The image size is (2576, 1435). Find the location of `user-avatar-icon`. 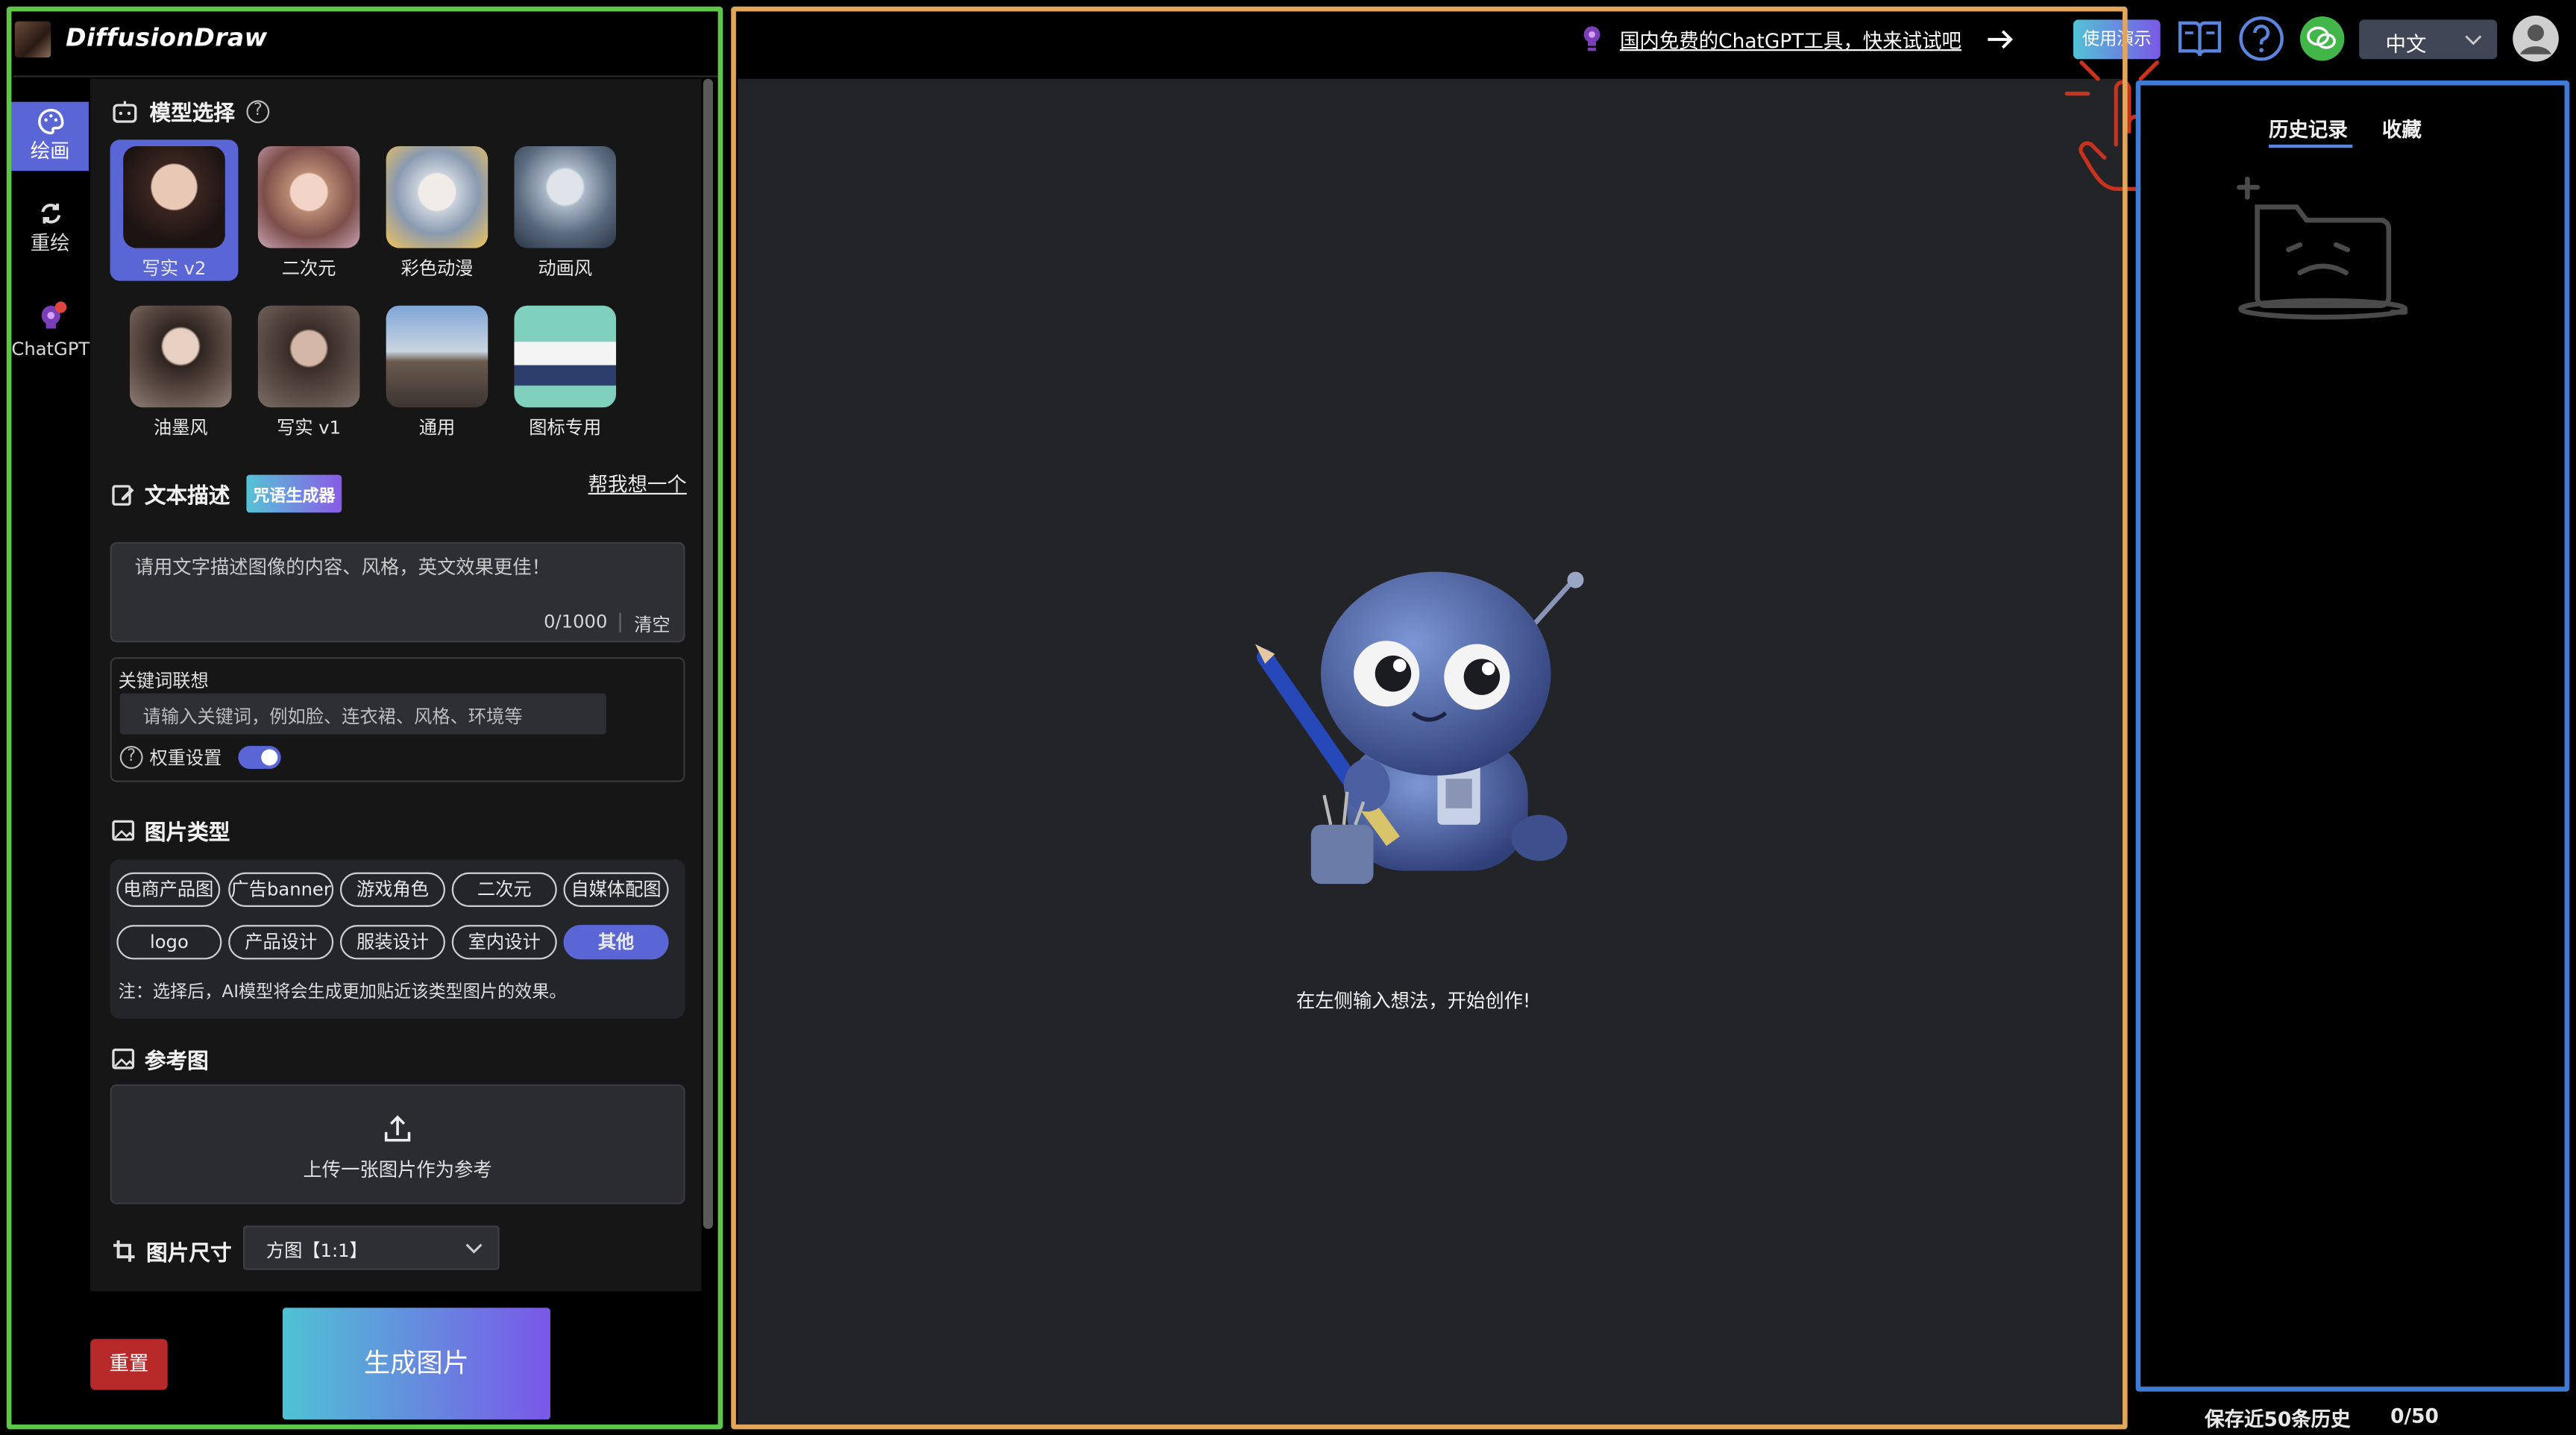

user-avatar-icon is located at coordinates (2536, 39).